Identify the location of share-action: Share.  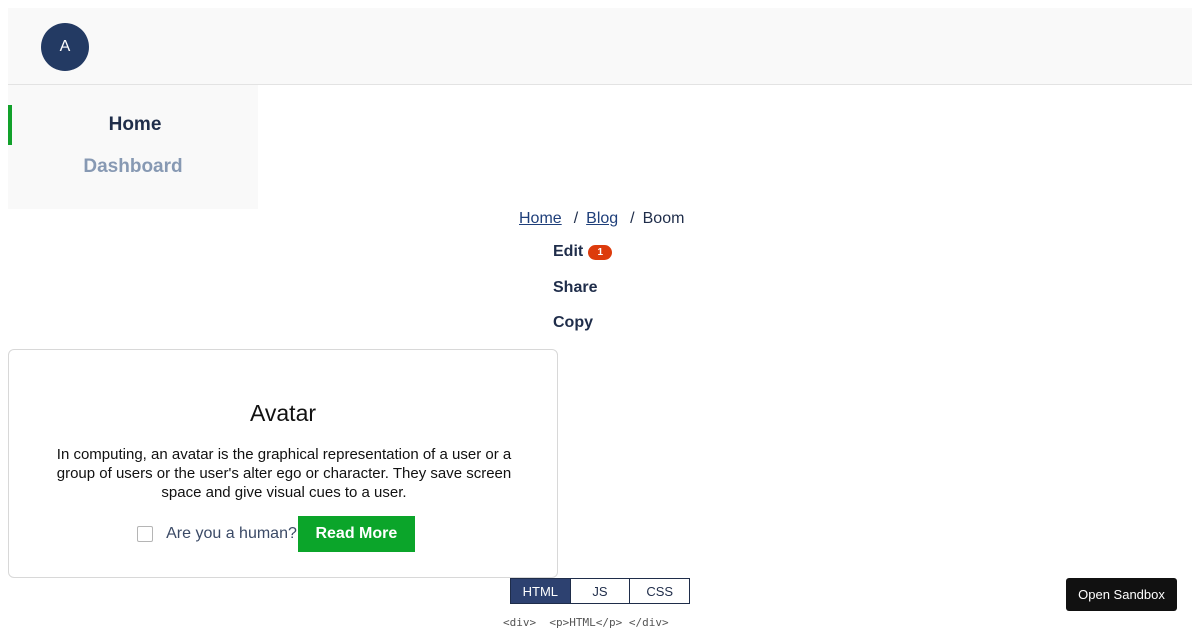
(582, 288).